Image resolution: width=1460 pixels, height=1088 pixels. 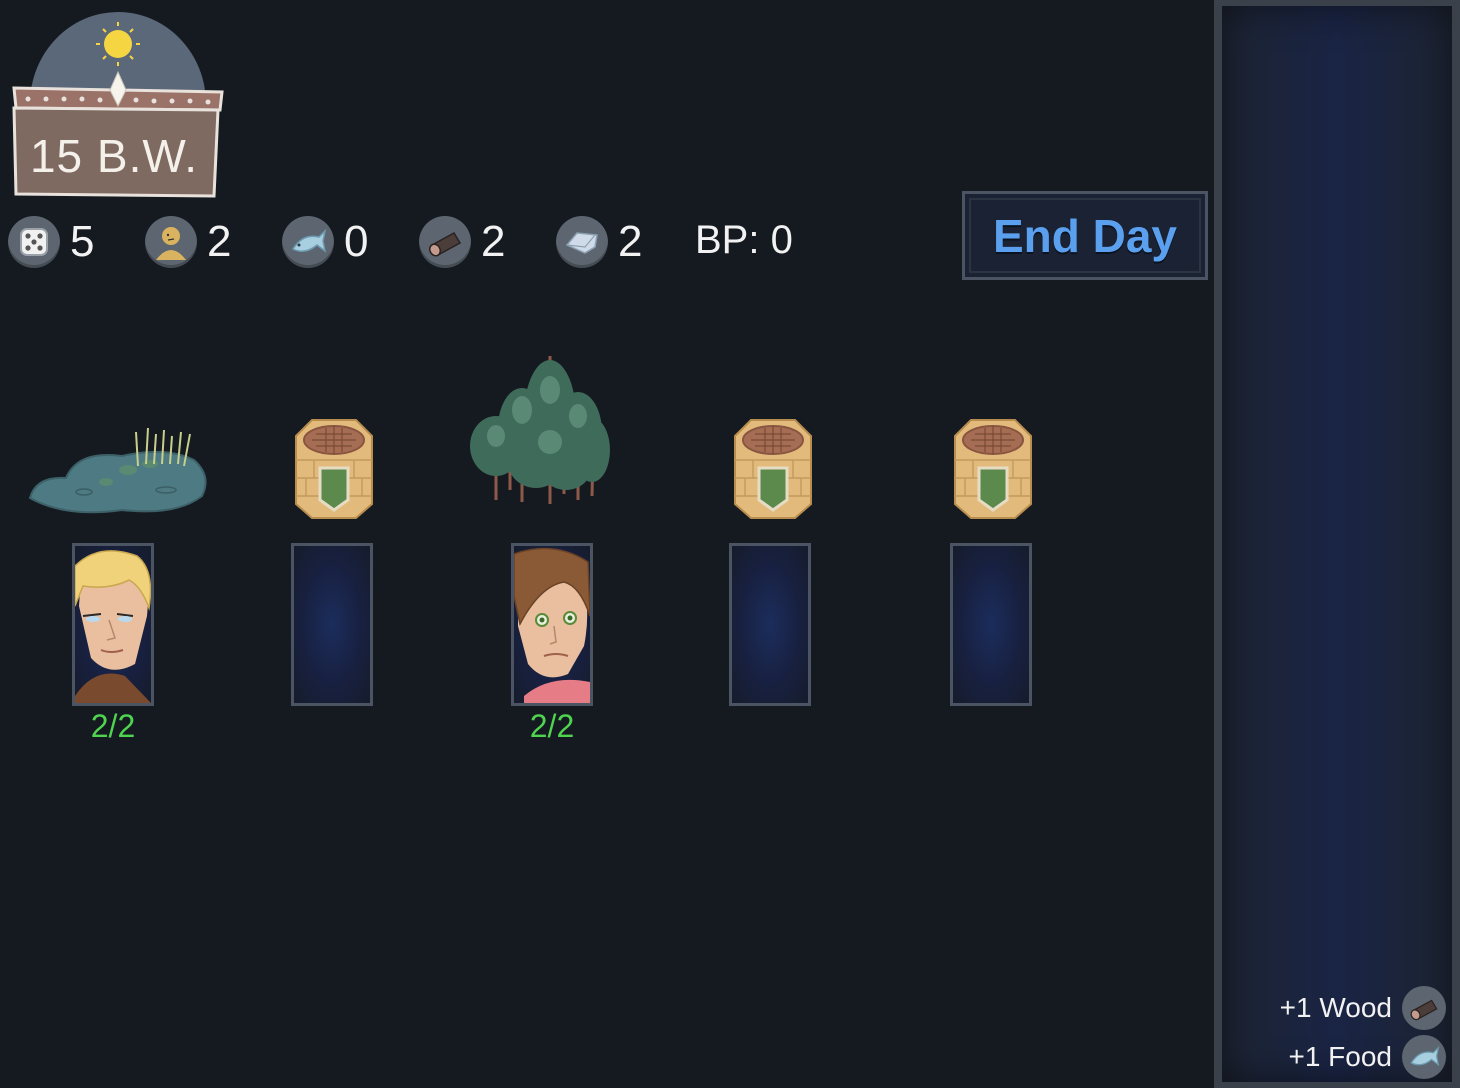 I want to click on food-value: 0, so click(x=356, y=241).